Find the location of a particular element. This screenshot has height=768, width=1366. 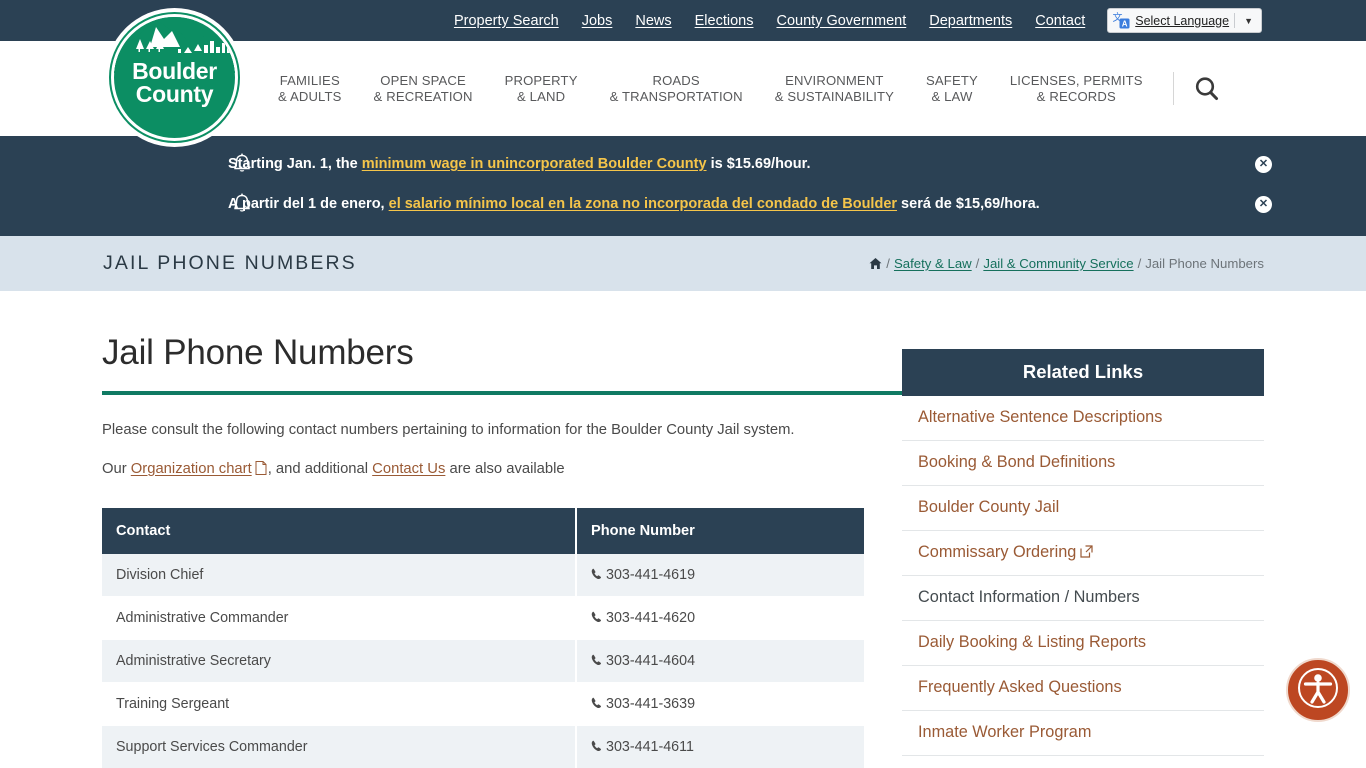

related-links-title: Related Links is located at coordinates (1083, 372).